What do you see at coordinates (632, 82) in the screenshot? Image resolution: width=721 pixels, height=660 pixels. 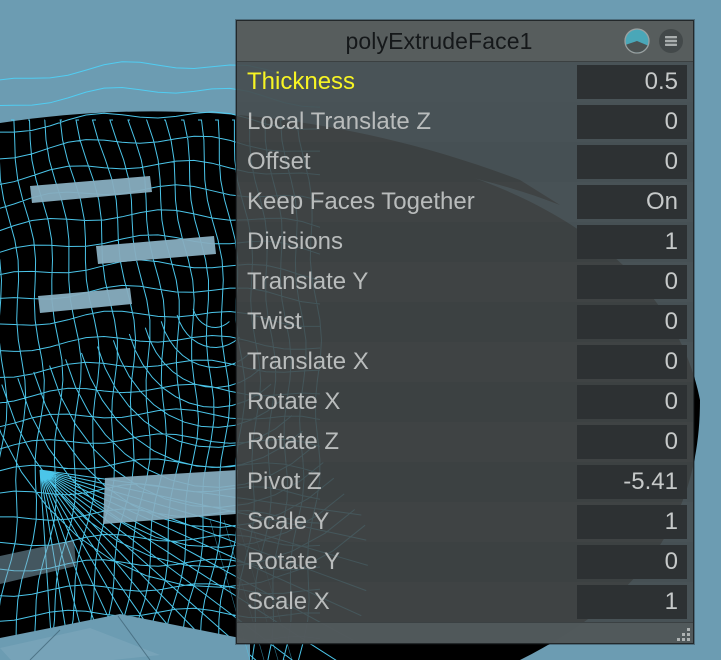 I see `attribute-value-field: 0.5` at bounding box center [632, 82].